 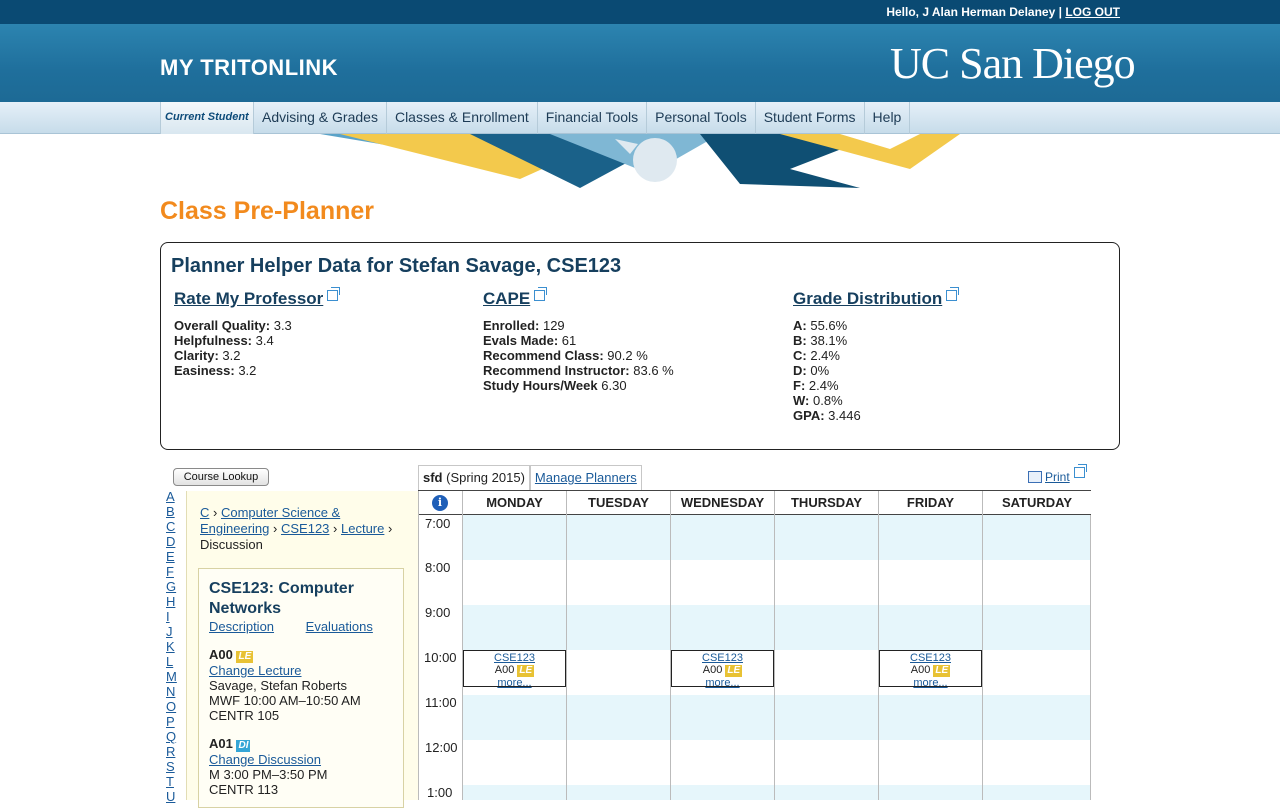 I want to click on banner-graphic, so click(x=640, y=161).